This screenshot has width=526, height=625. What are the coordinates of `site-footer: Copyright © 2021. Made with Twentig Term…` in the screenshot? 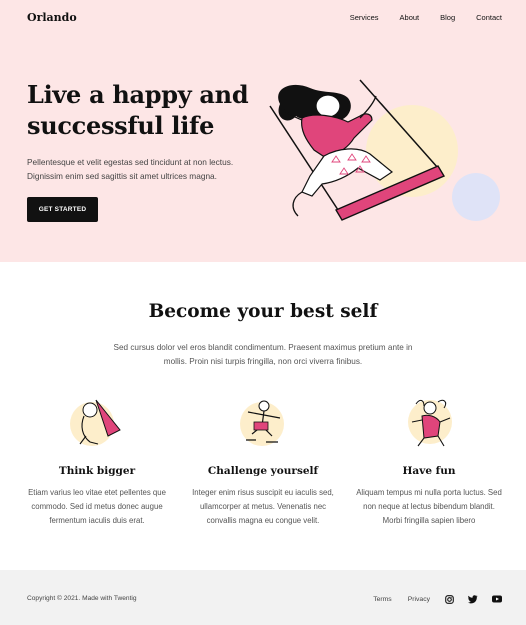 It's located at (263, 597).